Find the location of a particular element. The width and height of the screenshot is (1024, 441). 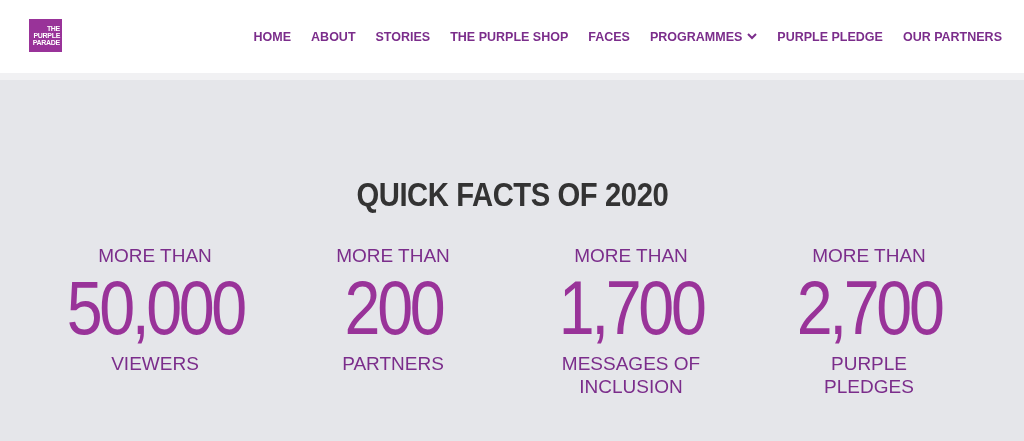

fact-number: 50,000 is located at coordinates (155, 308).